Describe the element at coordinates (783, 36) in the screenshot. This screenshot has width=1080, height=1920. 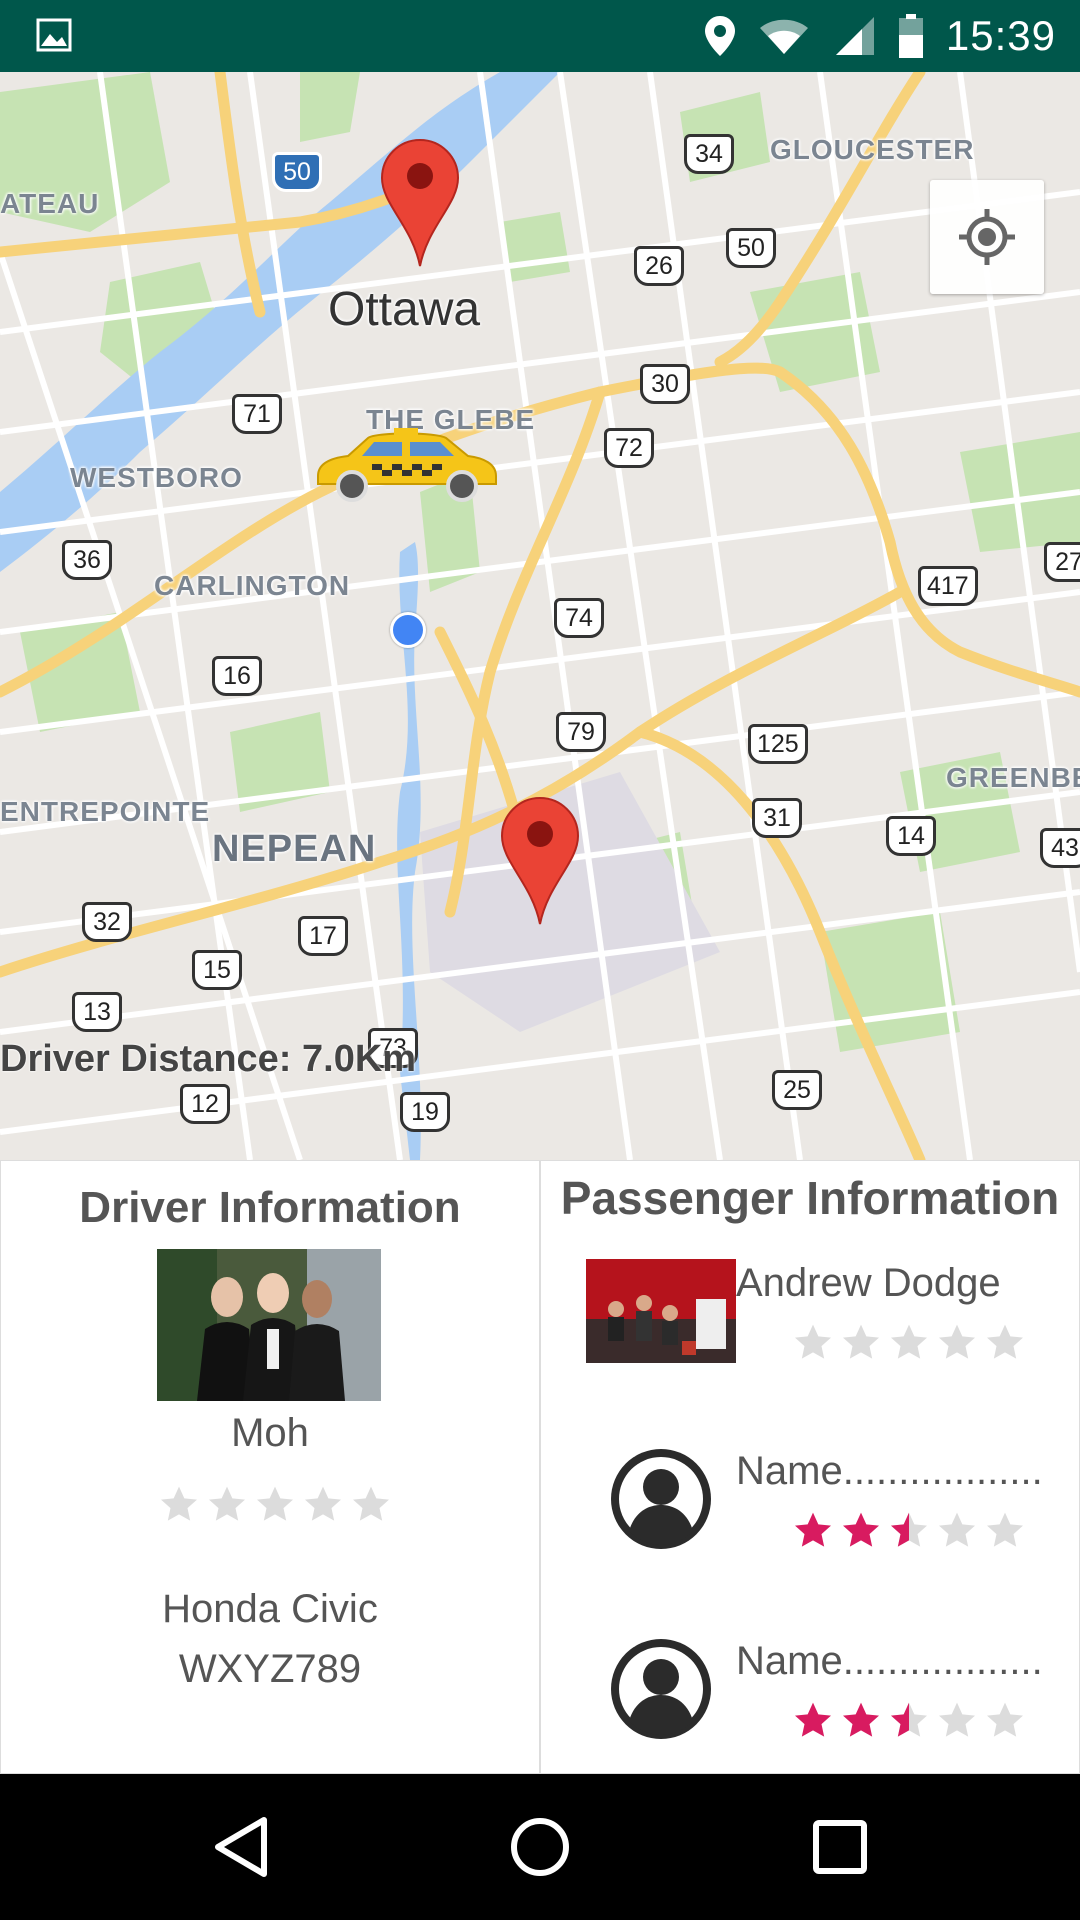
I see `wifi-icon` at that location.